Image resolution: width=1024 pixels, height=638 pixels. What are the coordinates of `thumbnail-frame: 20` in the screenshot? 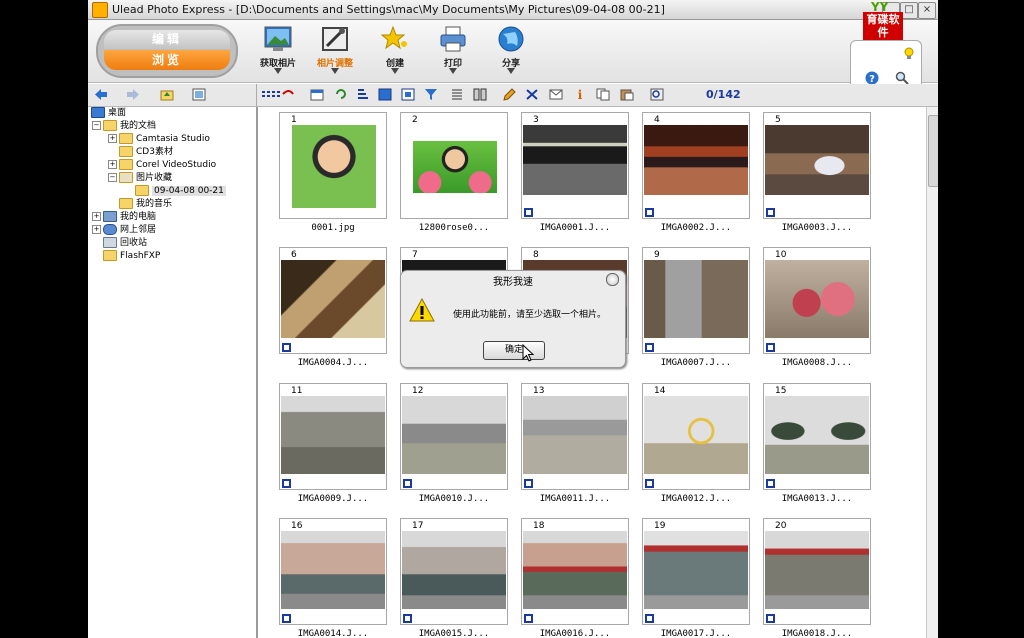 It's located at (817, 571).